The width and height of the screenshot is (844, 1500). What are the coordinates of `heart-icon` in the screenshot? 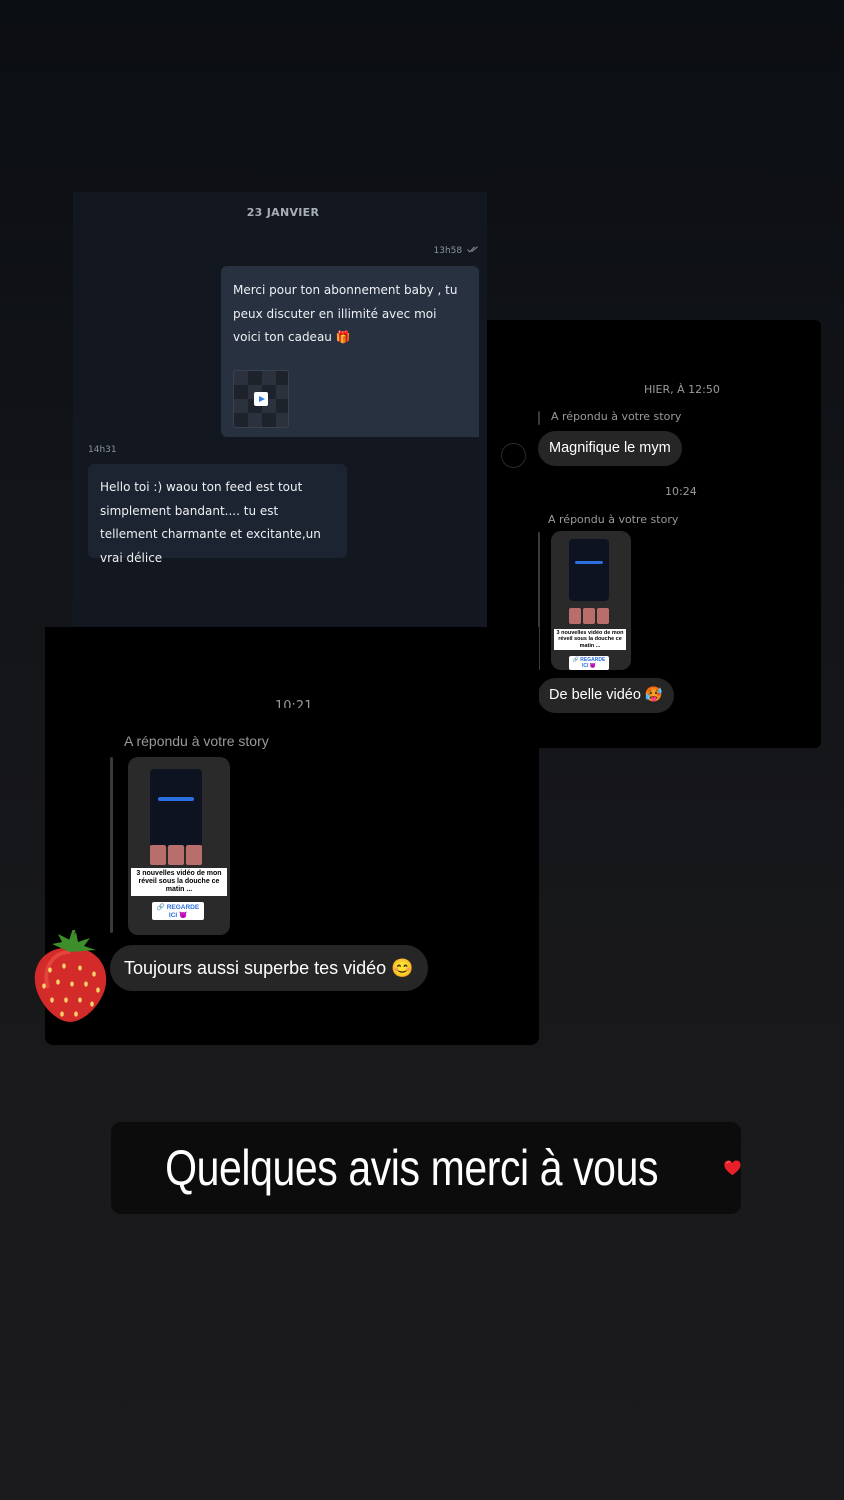 It's located at (732, 1168).